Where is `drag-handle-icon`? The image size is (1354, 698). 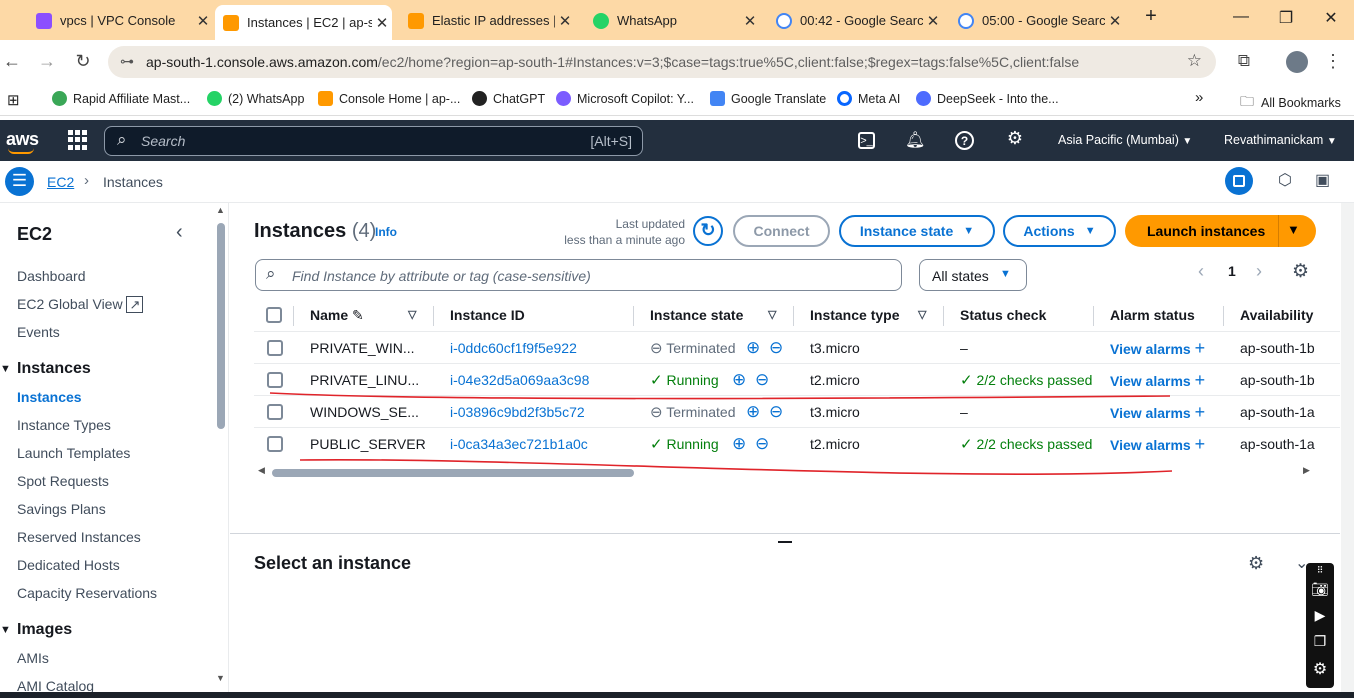
drag-handle-icon is located at coordinates (785, 542).